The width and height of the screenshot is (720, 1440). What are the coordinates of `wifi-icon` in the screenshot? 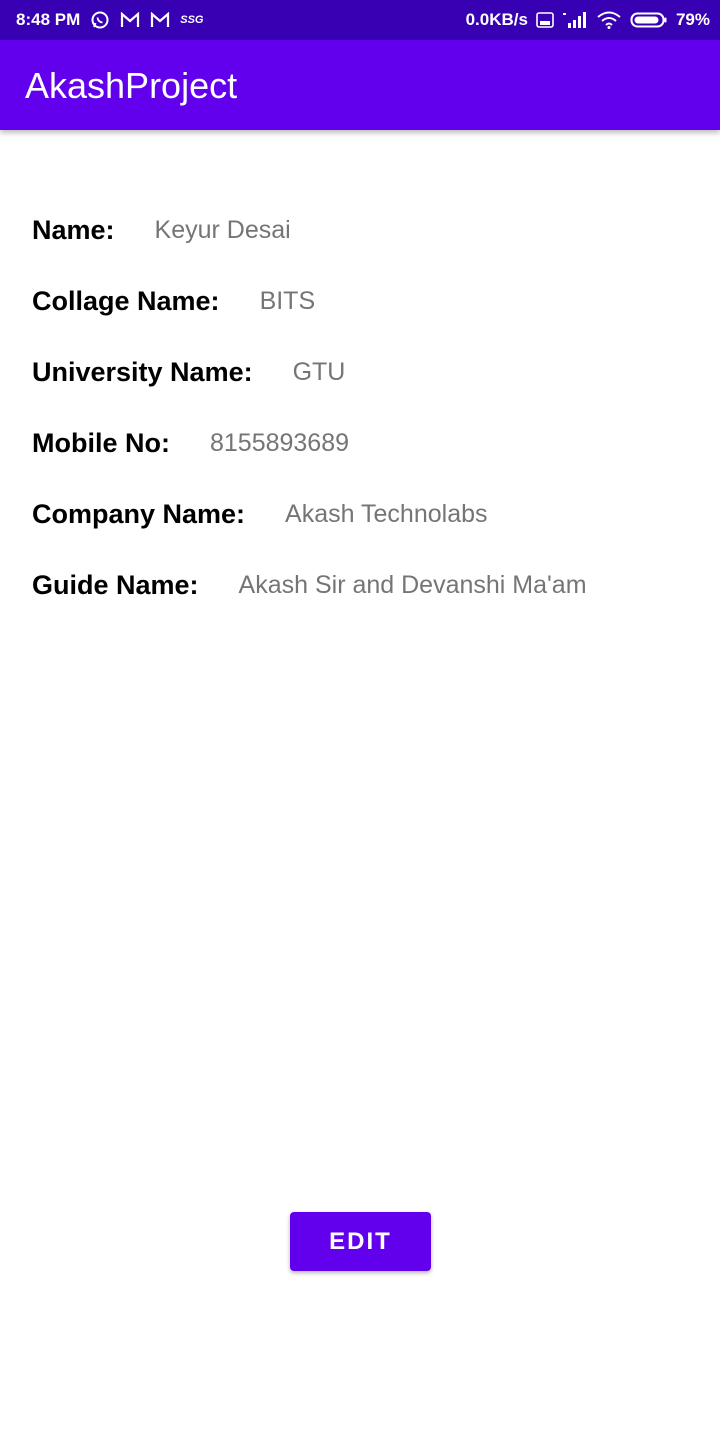 It's located at (609, 20).